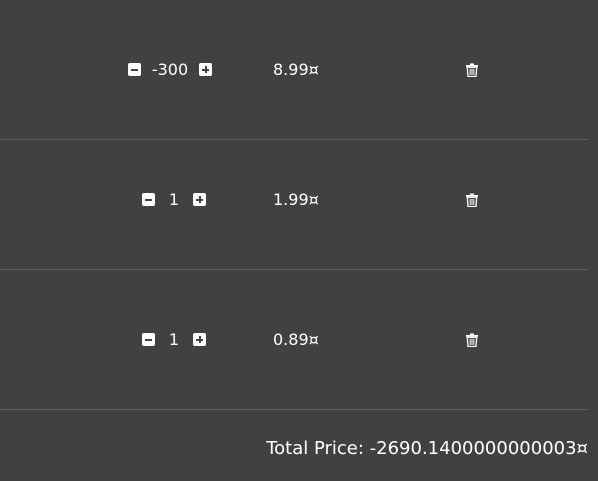 This screenshot has width=598, height=481. I want to click on quantity-value: -300, so click(170, 69).